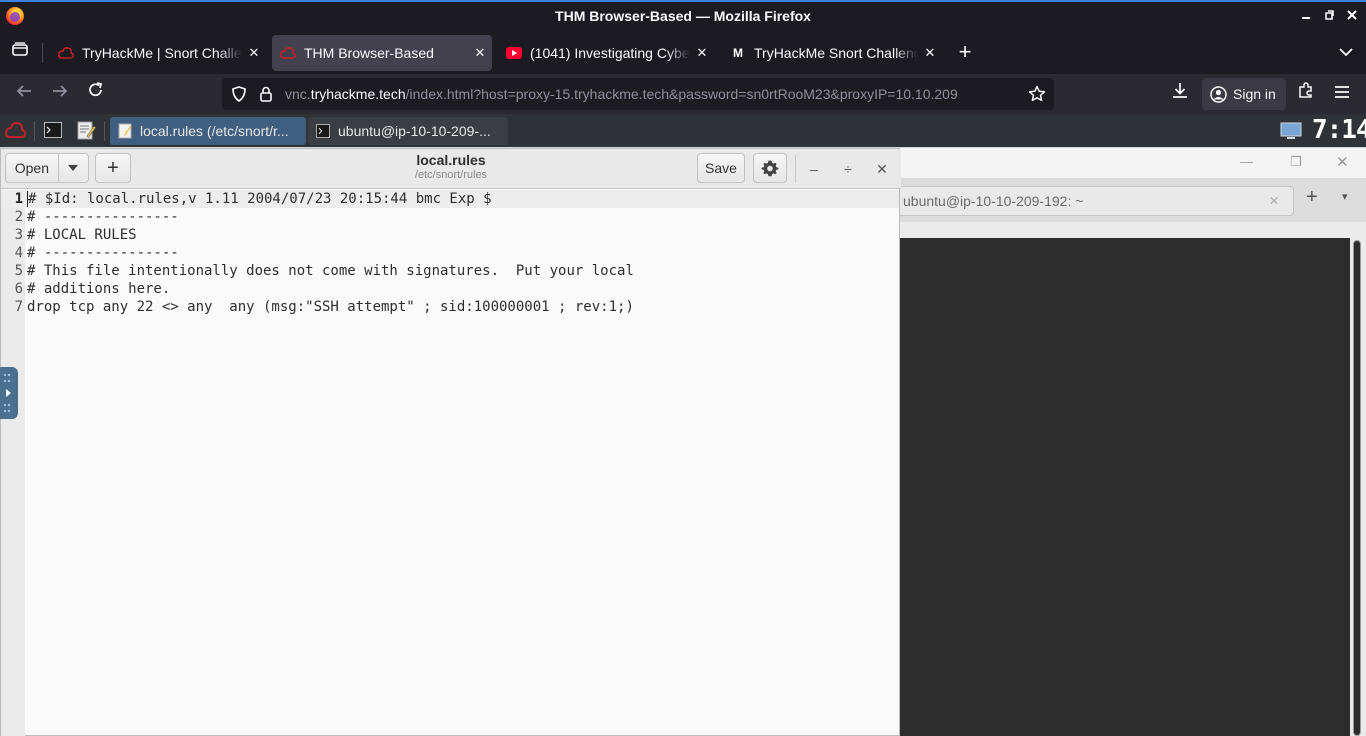  Describe the element at coordinates (1339, 130) in the screenshot. I see `panel-clock: 7:14` at that location.